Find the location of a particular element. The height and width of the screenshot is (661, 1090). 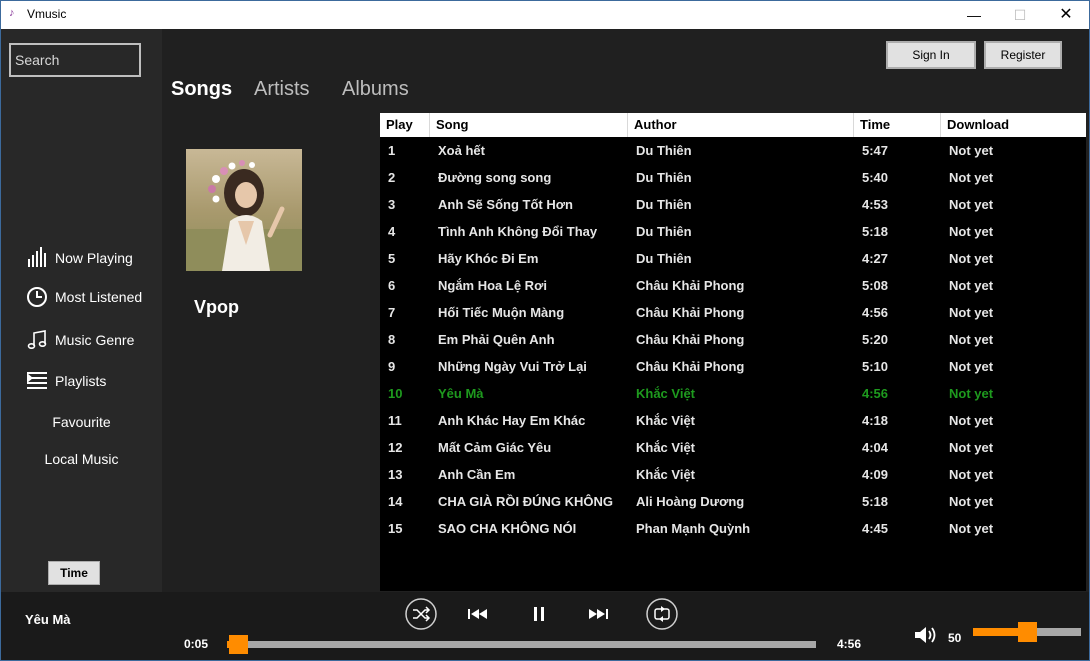

sidebar-item-favourite: Favourite is located at coordinates (81, 422).